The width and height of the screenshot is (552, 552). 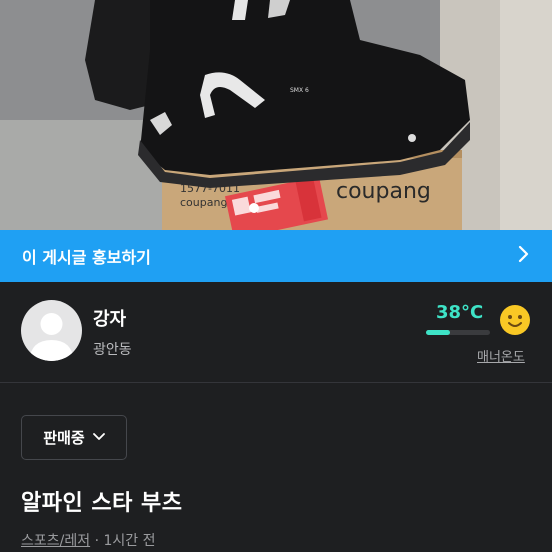 What do you see at coordinates (98, 437) in the screenshot?
I see `chevron-down-icon` at bounding box center [98, 437].